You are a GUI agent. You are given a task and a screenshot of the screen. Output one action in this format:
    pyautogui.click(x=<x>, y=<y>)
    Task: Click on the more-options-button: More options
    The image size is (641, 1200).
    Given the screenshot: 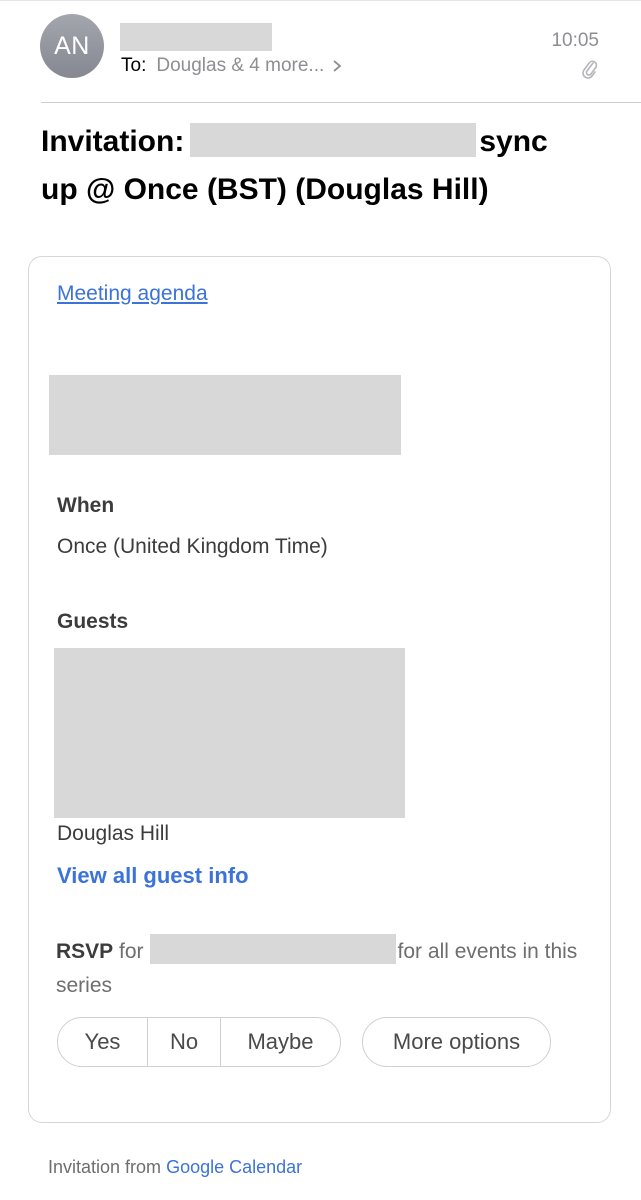 What is the action you would take?
    pyautogui.click(x=456, y=1042)
    